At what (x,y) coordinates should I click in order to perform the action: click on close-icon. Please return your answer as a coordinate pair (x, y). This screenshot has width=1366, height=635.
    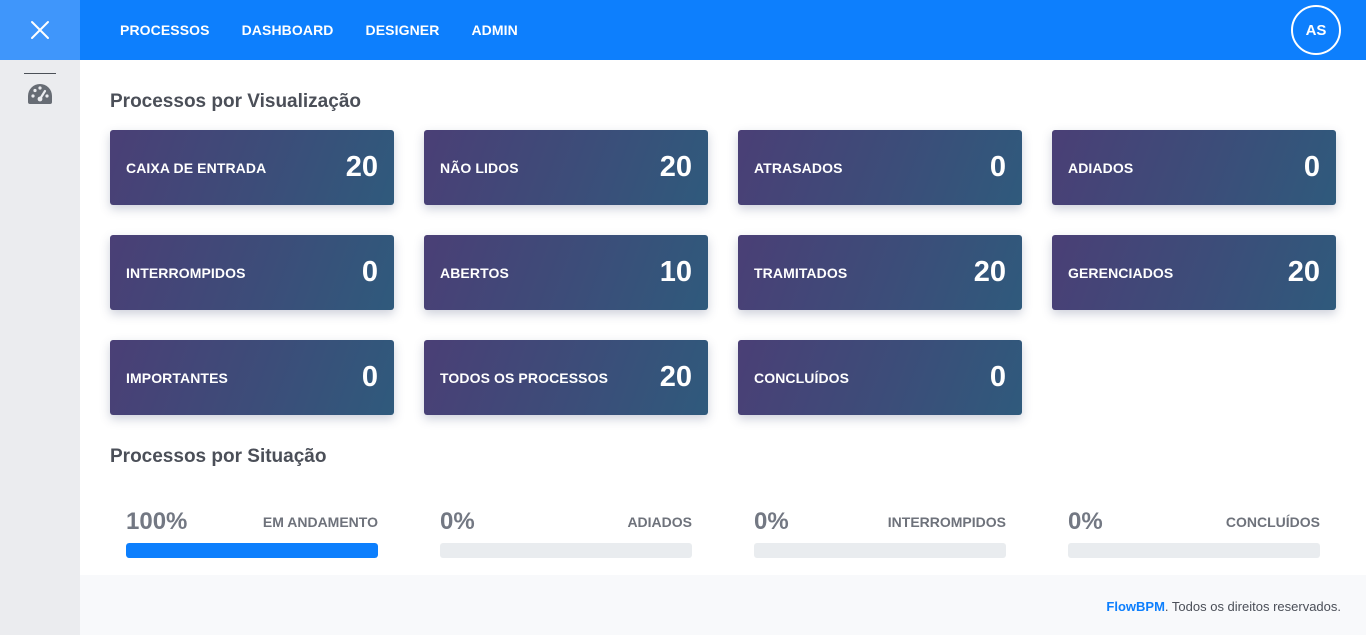
    Looking at the image, I should click on (40, 30).